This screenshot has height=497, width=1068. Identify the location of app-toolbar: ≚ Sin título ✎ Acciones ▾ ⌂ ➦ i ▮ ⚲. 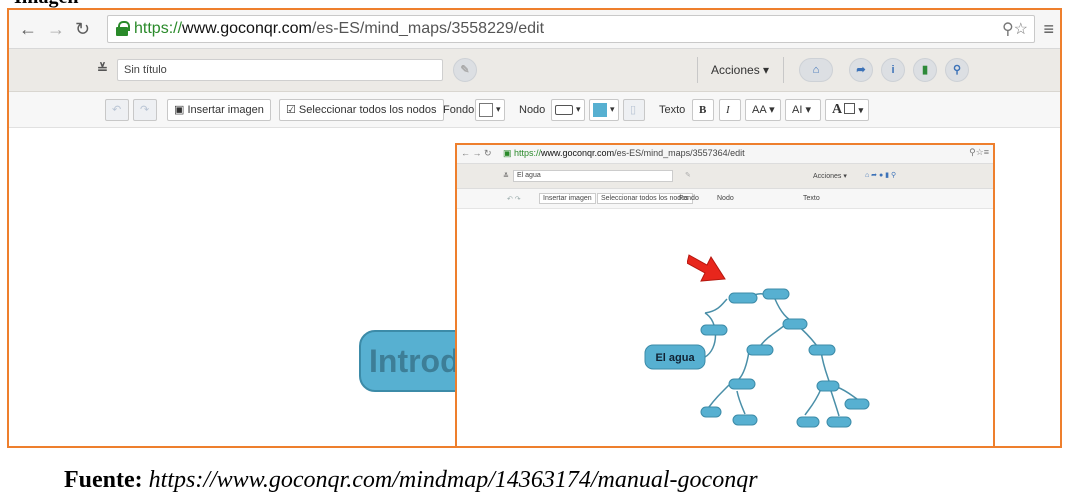
(534, 70).